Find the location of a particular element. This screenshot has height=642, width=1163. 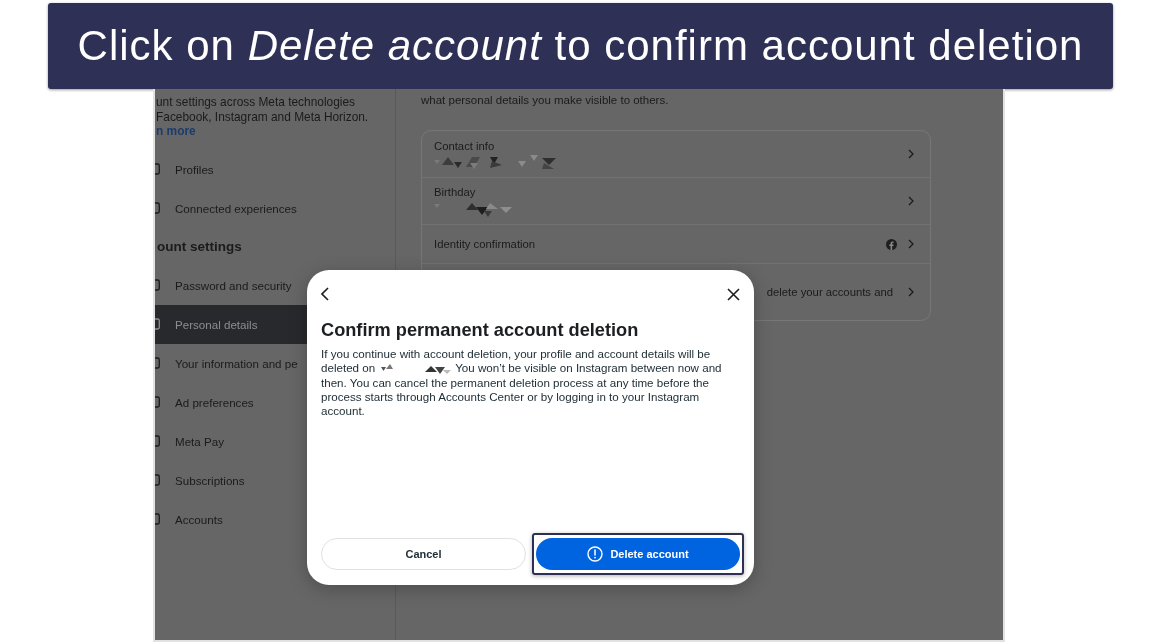

sidebar-description: unt settings across Meta technologies is located at coordinates (255, 102).